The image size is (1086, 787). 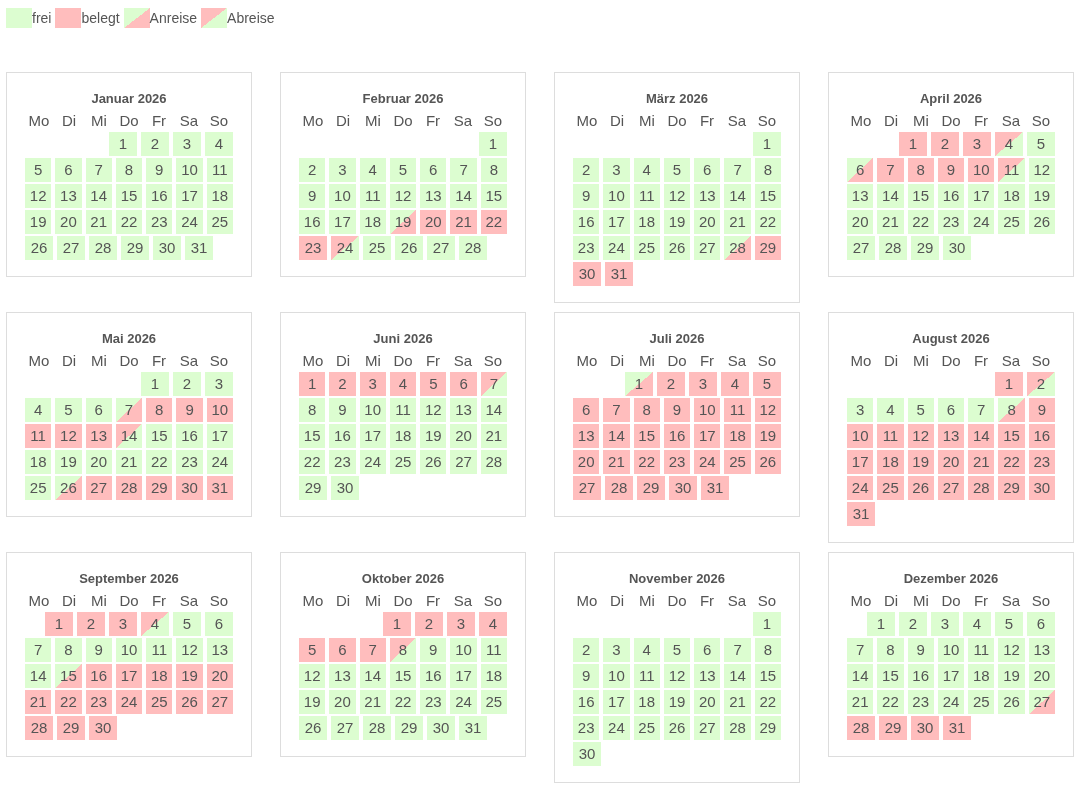 What do you see at coordinates (159, 170) in the screenshot?
I see `day-cell: 9` at bounding box center [159, 170].